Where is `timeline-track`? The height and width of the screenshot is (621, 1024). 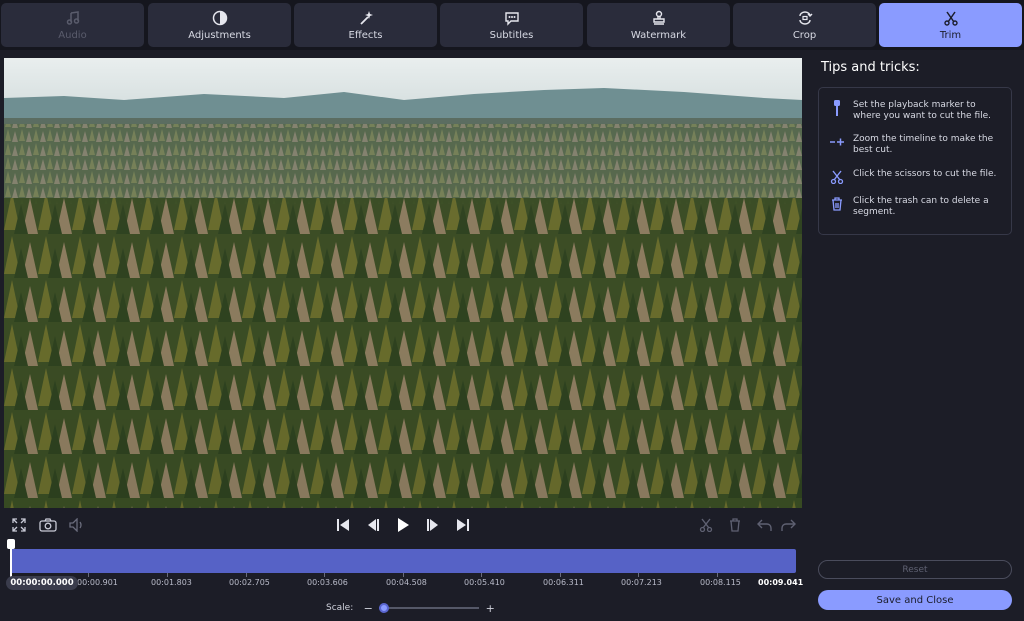
timeline-track is located at coordinates (403, 561).